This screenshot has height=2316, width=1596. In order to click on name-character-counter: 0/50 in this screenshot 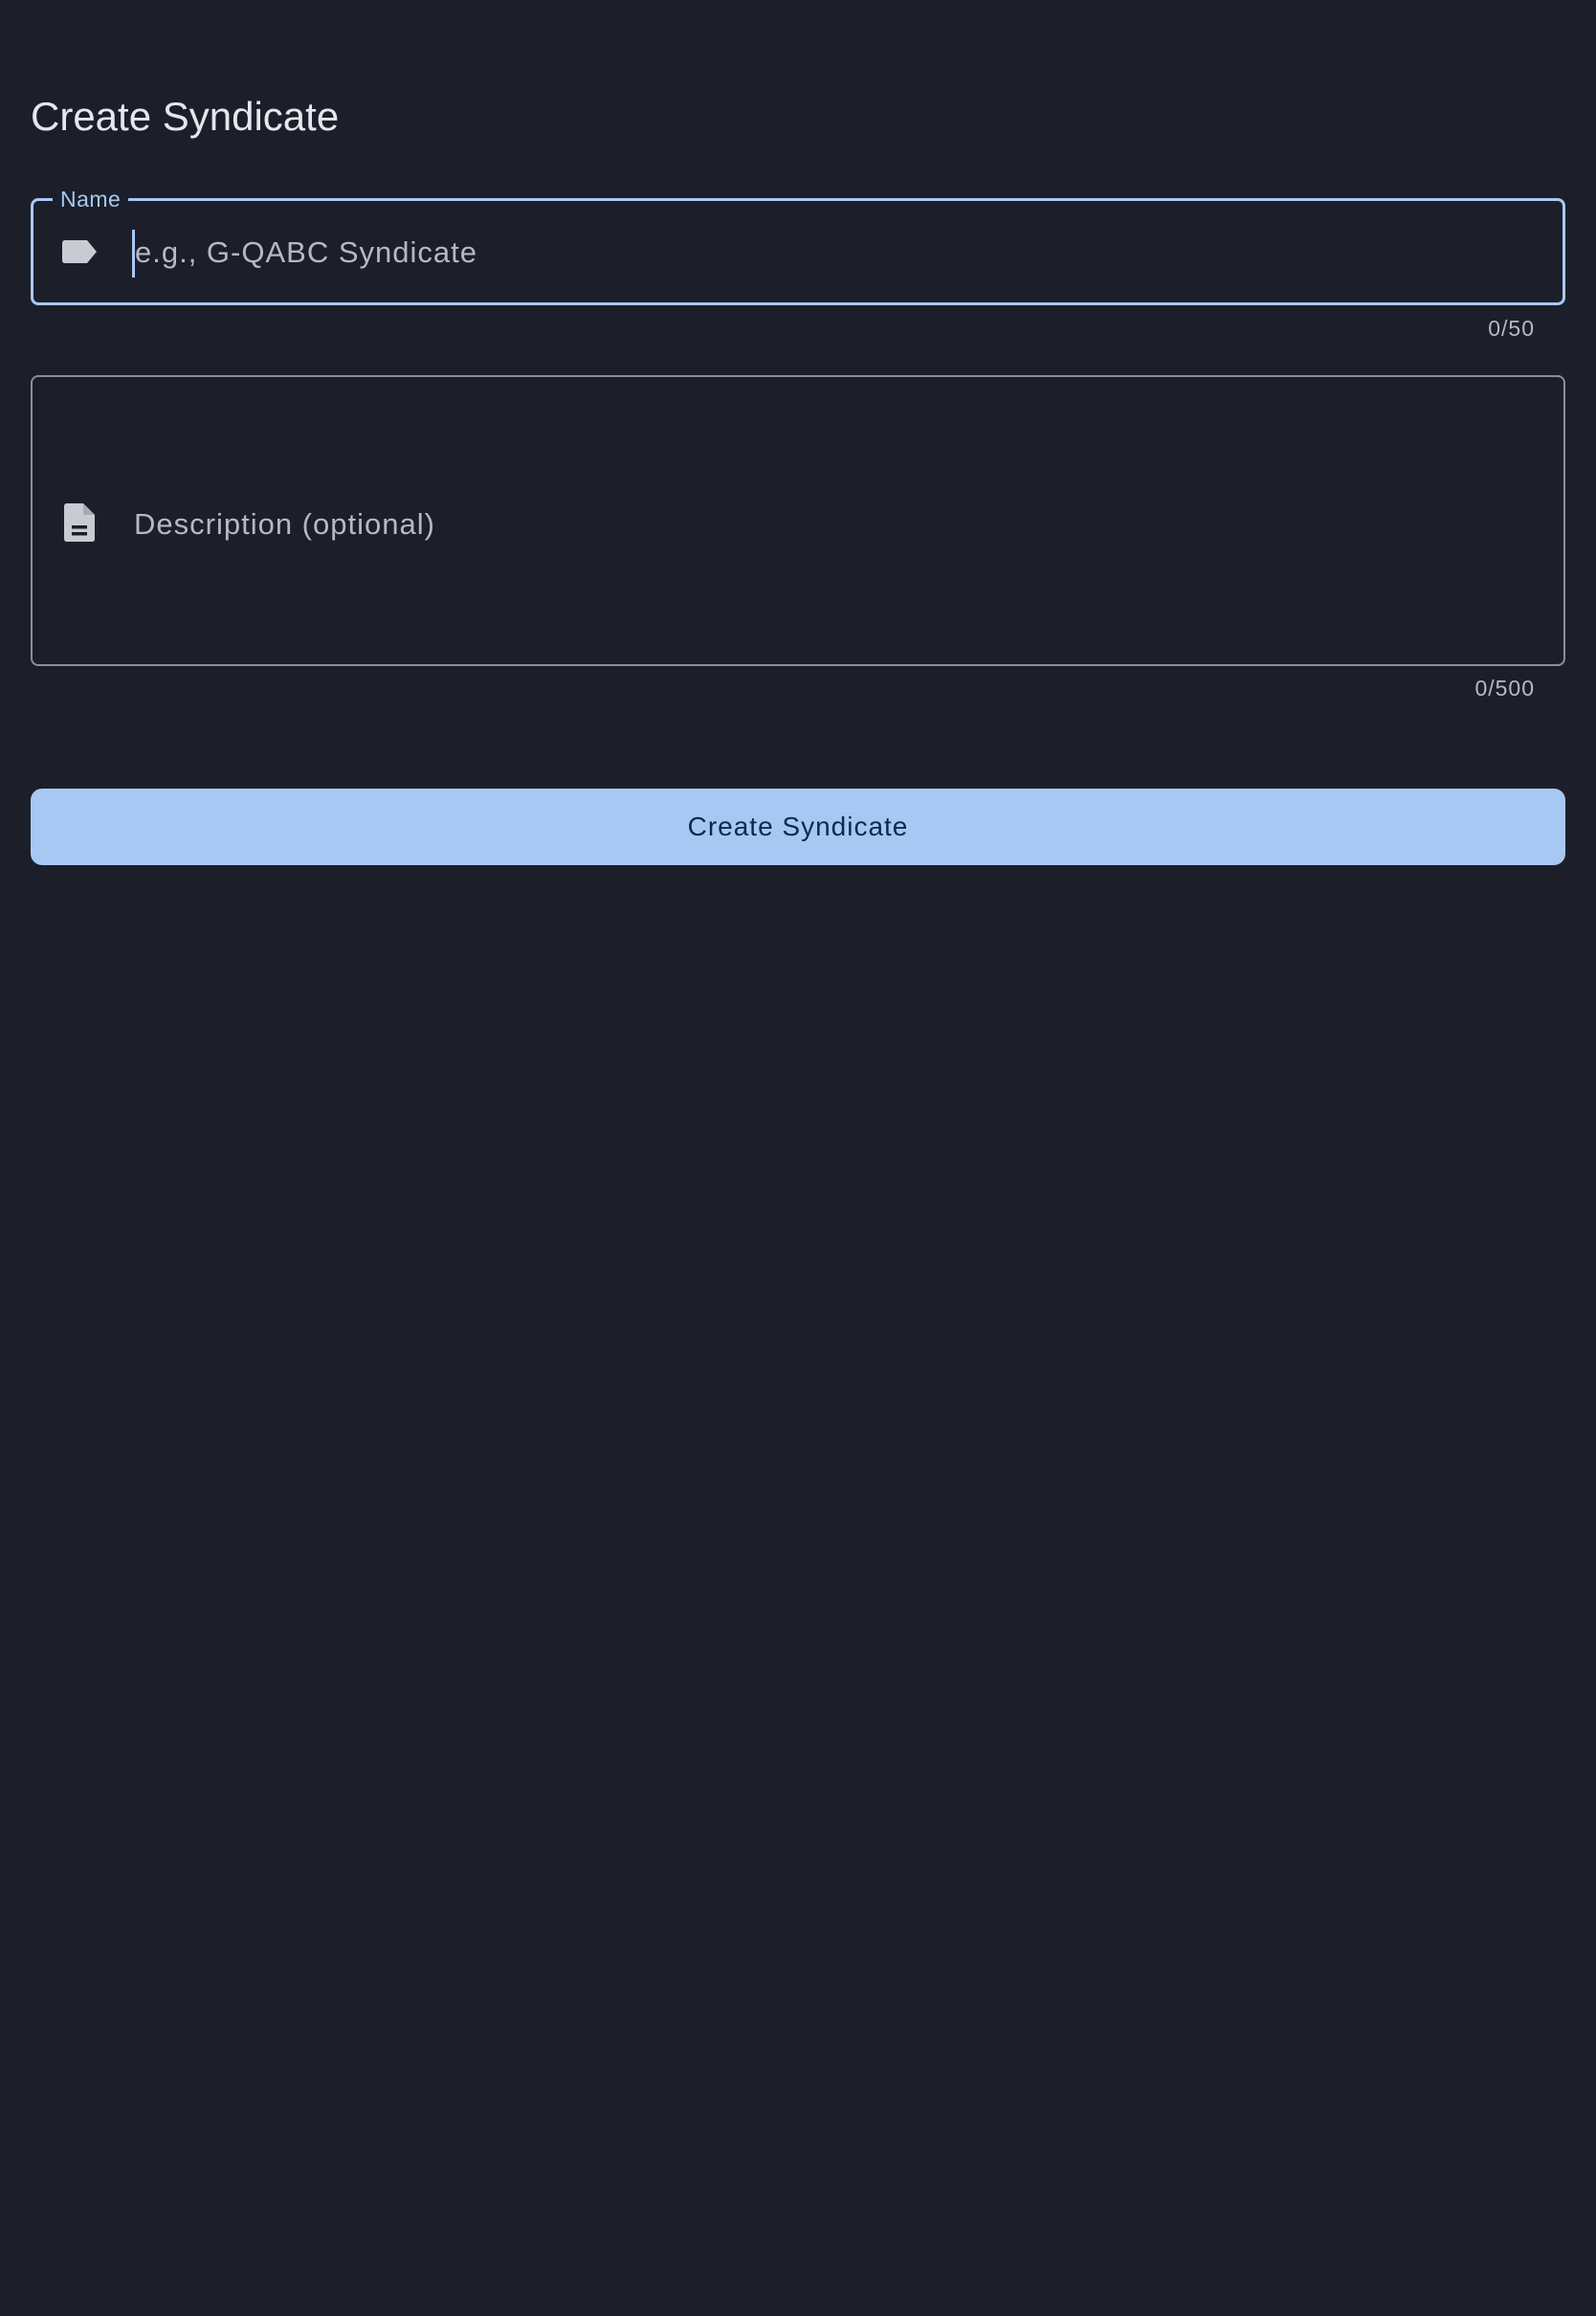, I will do `click(1512, 329)`.